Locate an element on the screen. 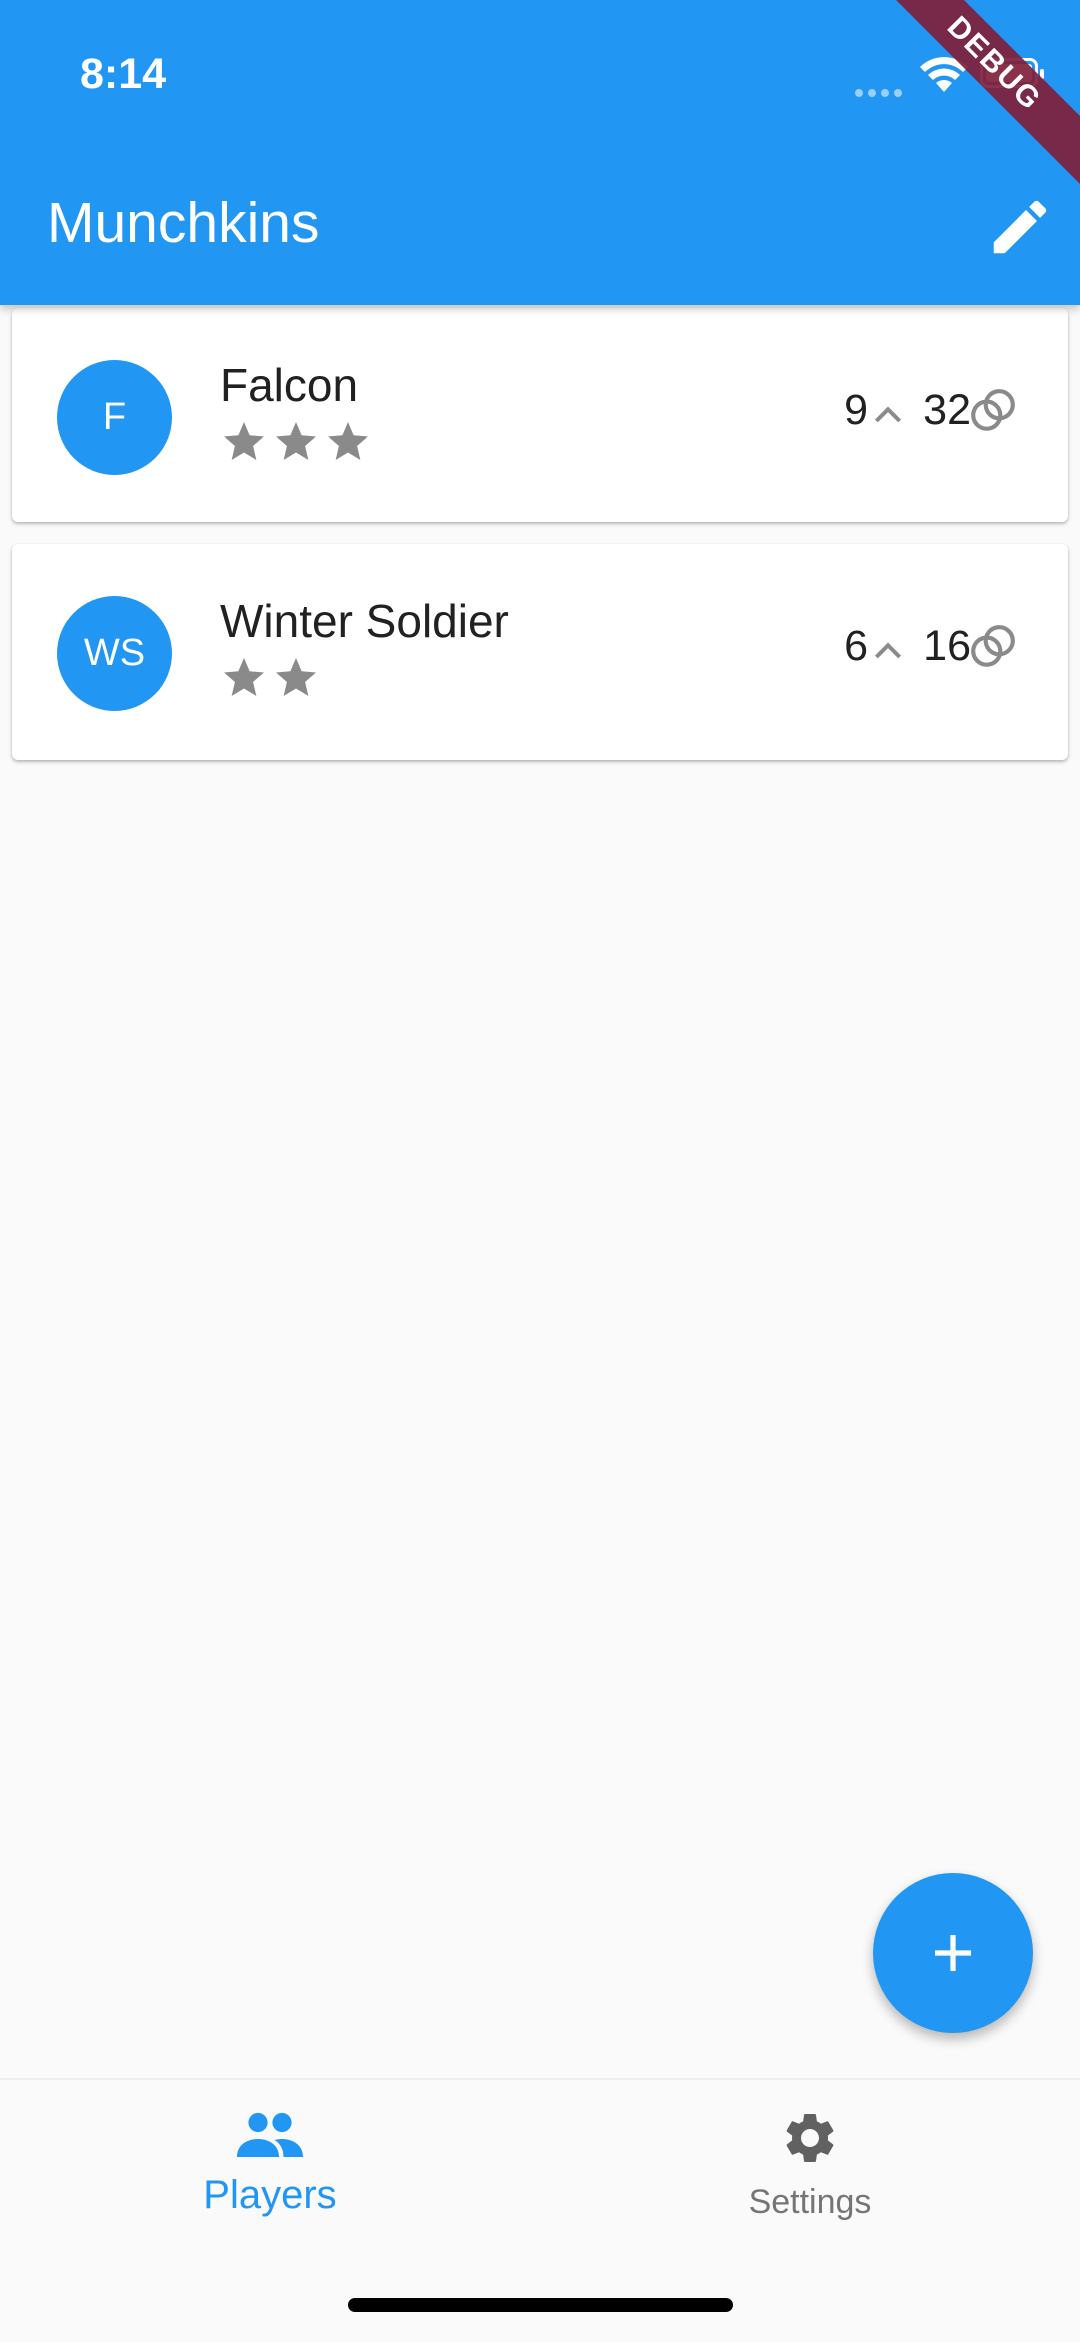 Image resolution: width=1080 pixels, height=2342 pixels. level-value: 6 is located at coordinates (856, 646).